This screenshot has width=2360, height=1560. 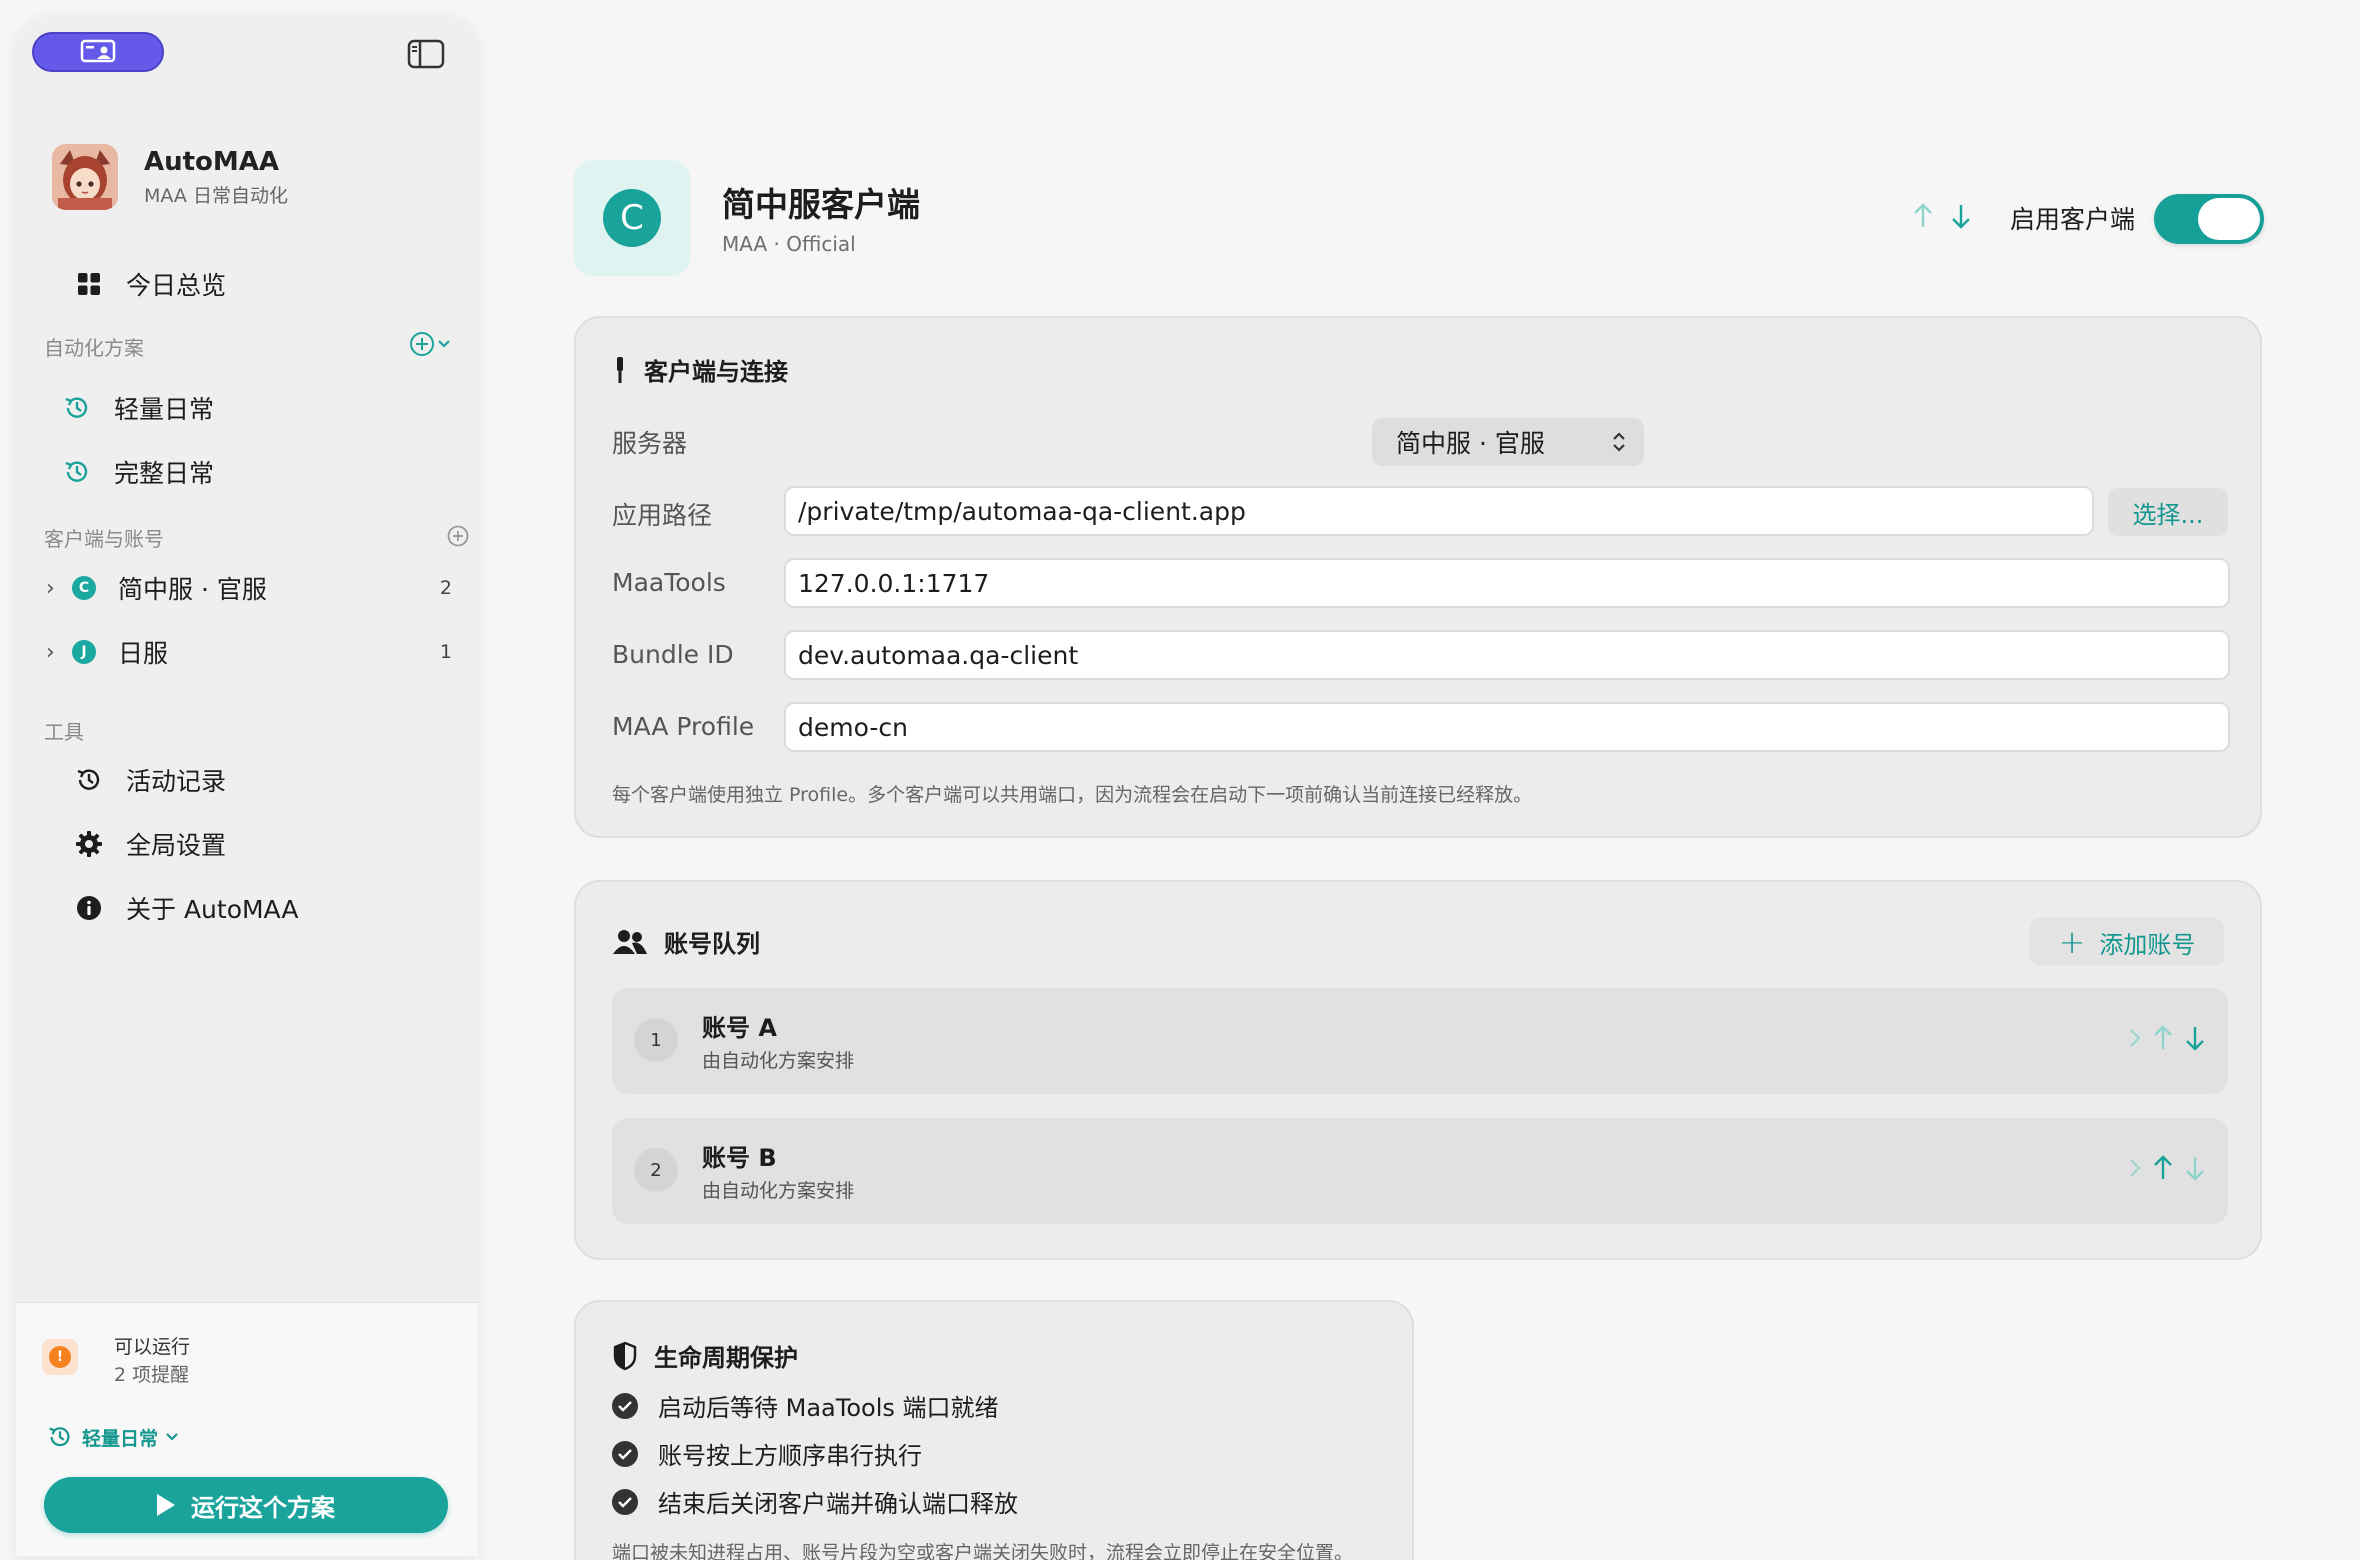 What do you see at coordinates (1419, 218) in the screenshot?
I see `client-header: C 简中服客户端 MAA · Official 启用客户端` at bounding box center [1419, 218].